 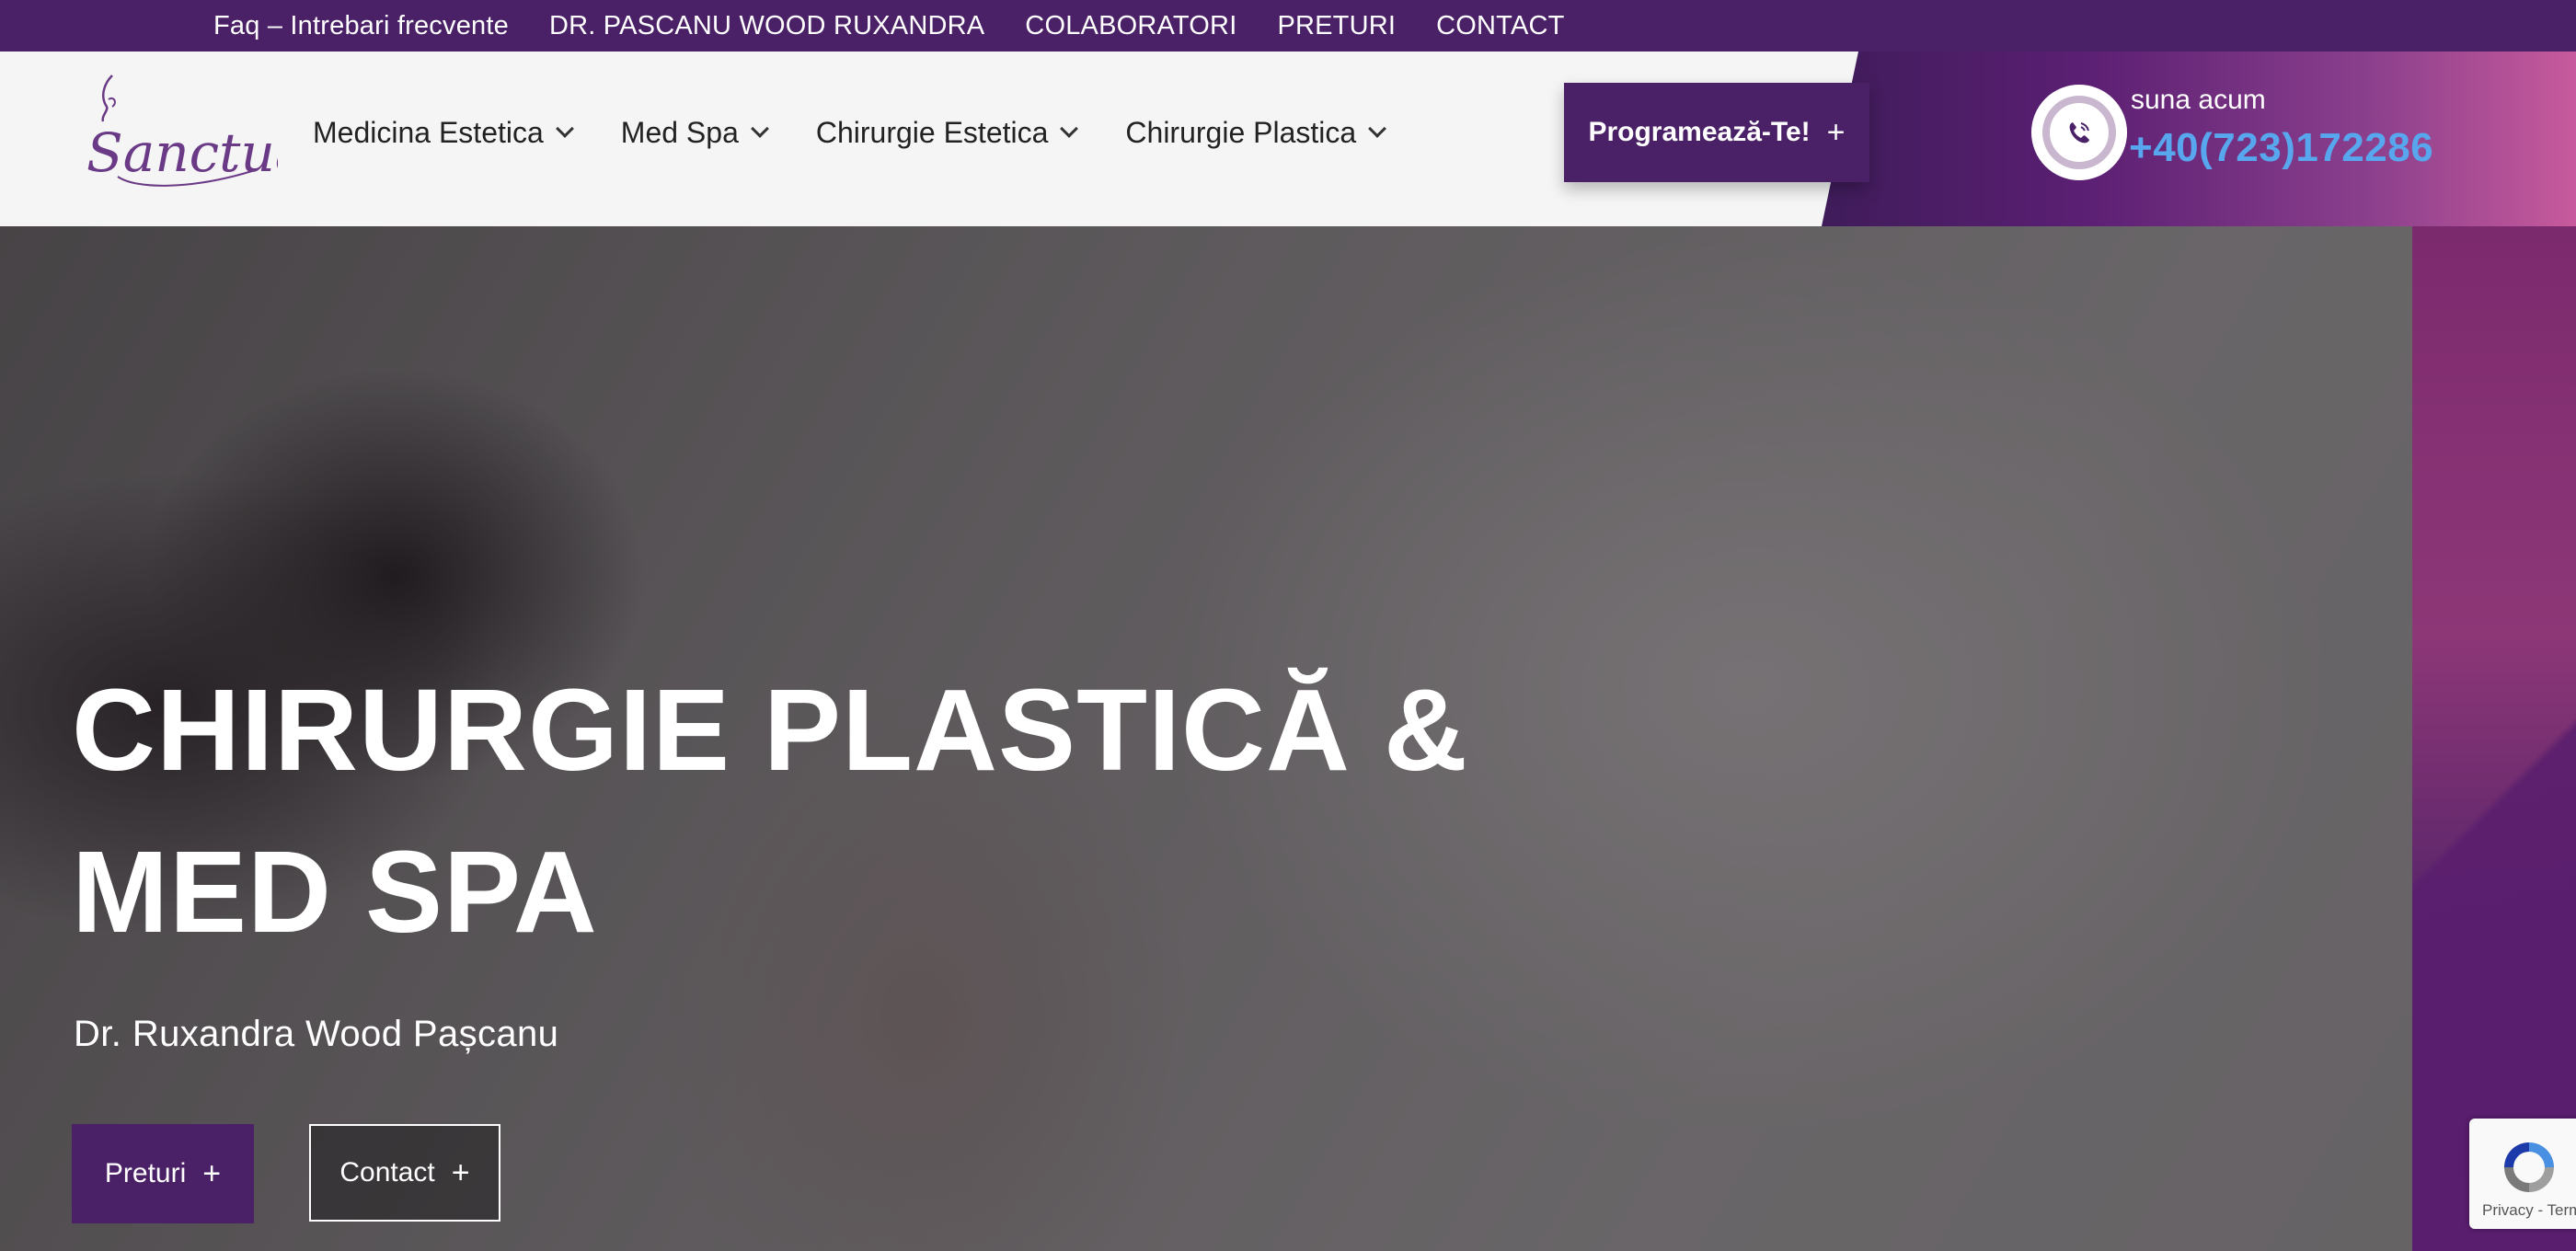 I want to click on recaptcha-text: Privacy - Terms, so click(x=2529, y=1210).